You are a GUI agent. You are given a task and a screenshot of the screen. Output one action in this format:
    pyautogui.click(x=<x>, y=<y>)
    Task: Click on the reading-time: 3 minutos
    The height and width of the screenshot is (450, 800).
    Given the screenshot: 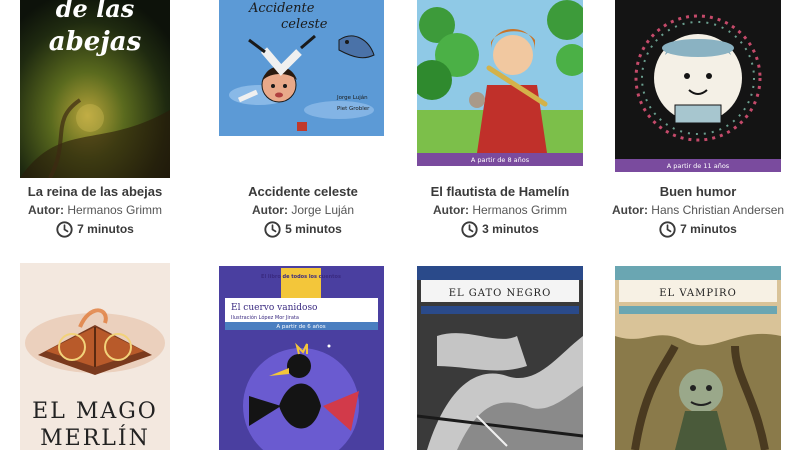 What is the action you would take?
    pyautogui.click(x=500, y=229)
    